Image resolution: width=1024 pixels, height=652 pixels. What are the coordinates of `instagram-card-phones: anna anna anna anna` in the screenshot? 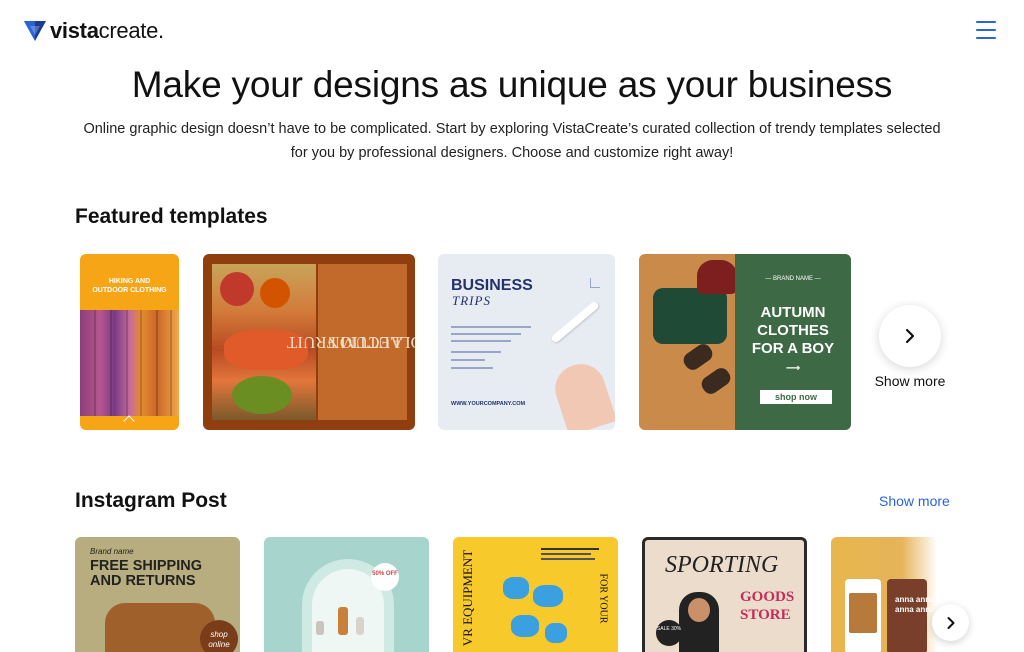 It's located at (890, 594).